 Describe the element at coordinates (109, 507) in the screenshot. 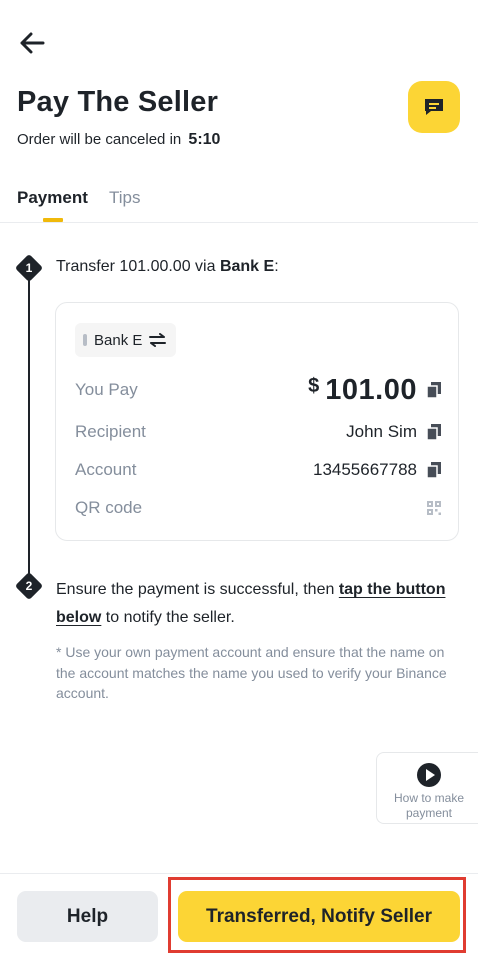

I see `qr-code-label: QR code` at that location.